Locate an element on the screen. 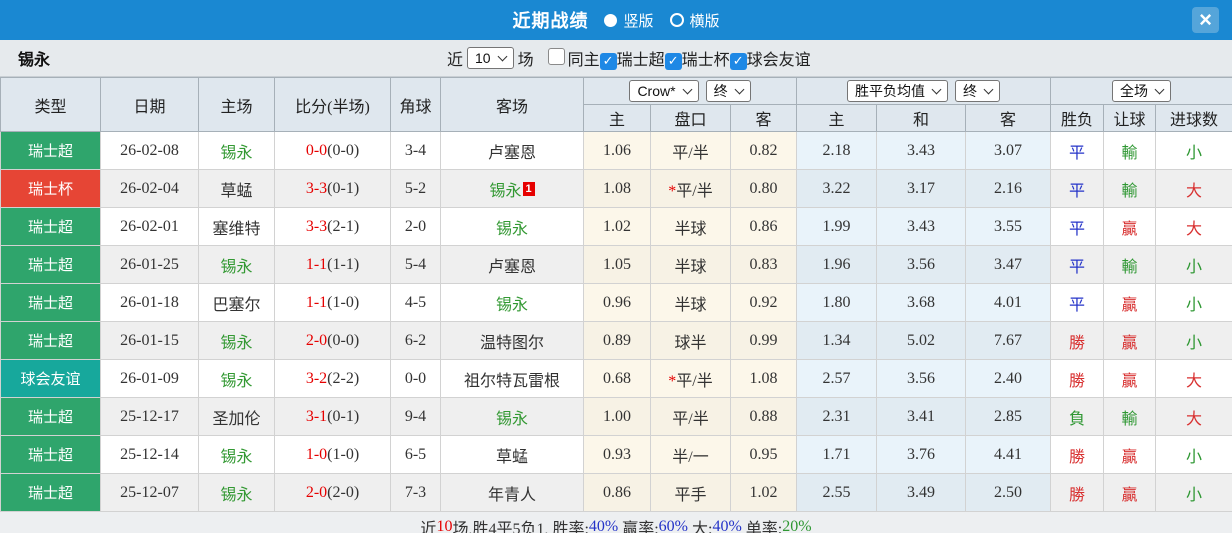 Image resolution: width=1232 pixels, height=533 pixels. away-team: 草蜢 is located at coordinates (512, 454).